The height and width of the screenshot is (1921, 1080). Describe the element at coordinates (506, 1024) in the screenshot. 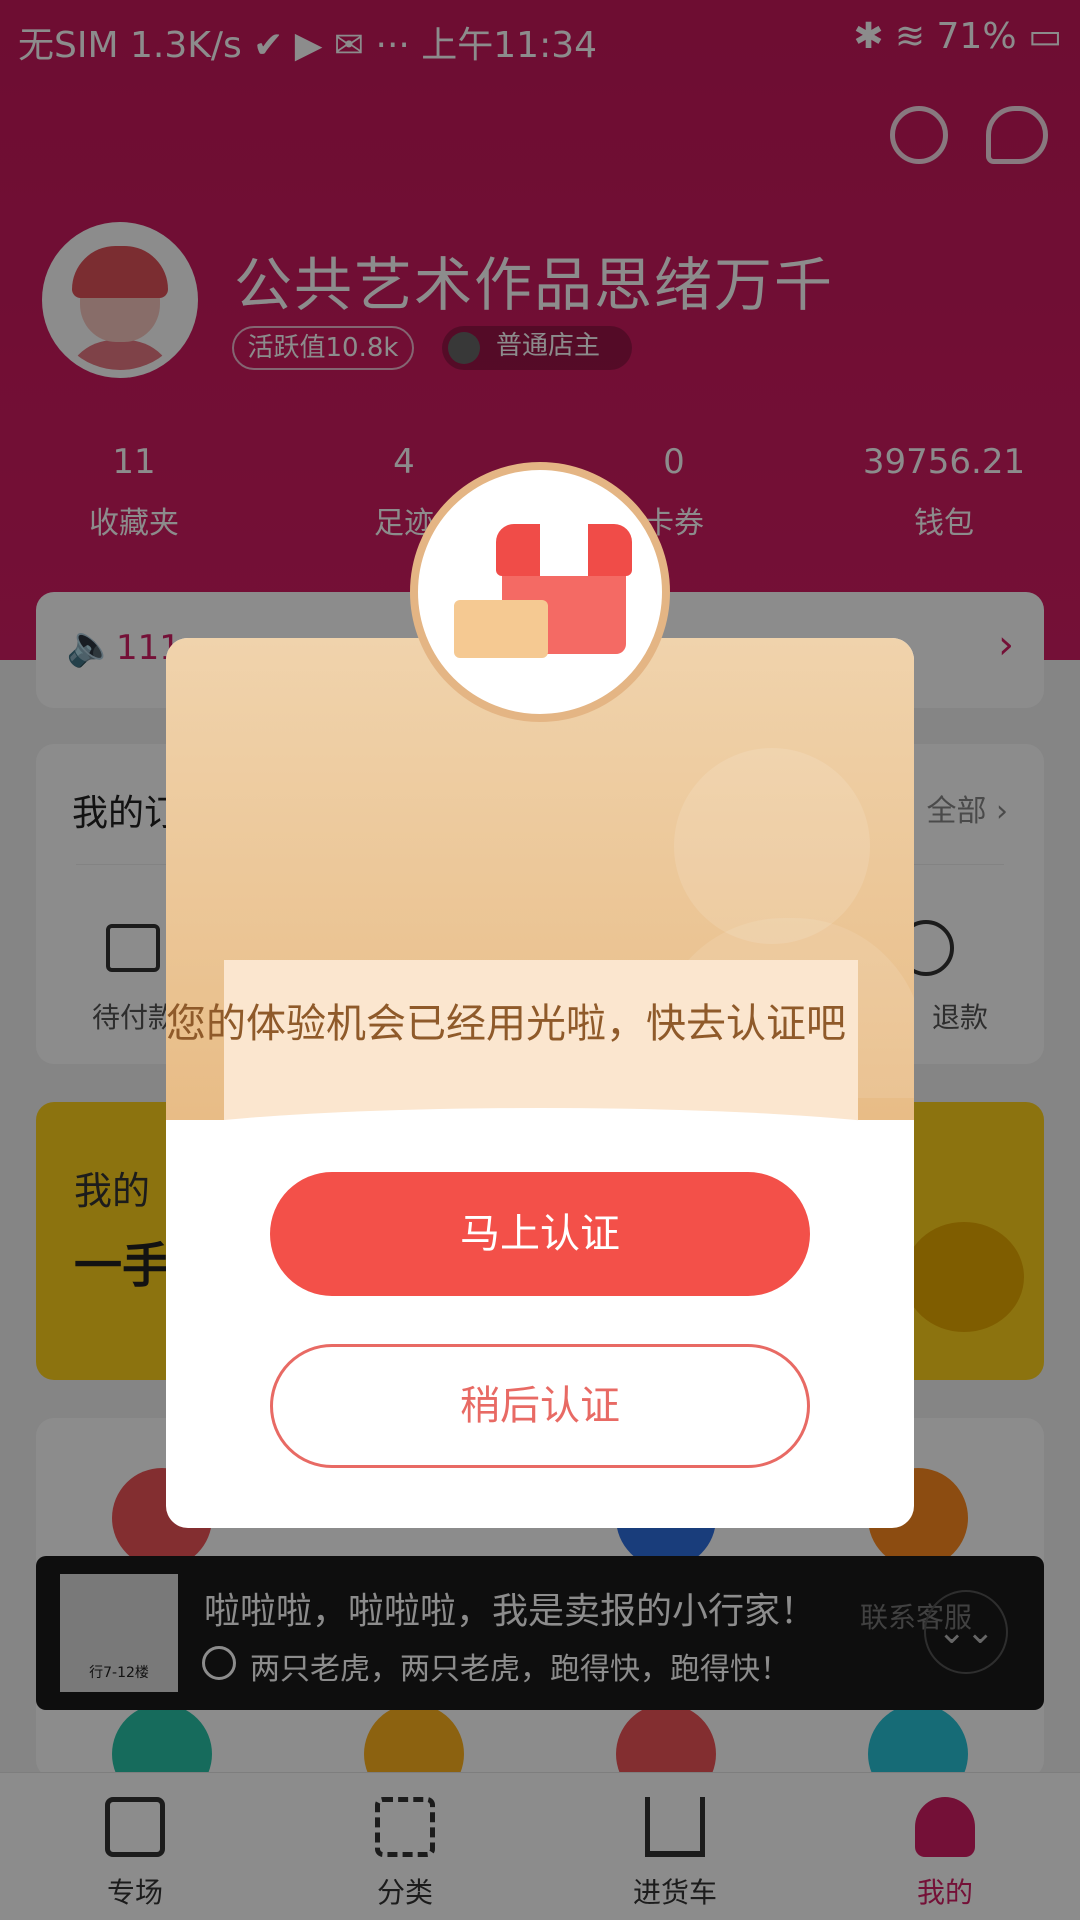

I see `dialog-message: 您的体验机会已经用光啦，快去认证吧` at that location.